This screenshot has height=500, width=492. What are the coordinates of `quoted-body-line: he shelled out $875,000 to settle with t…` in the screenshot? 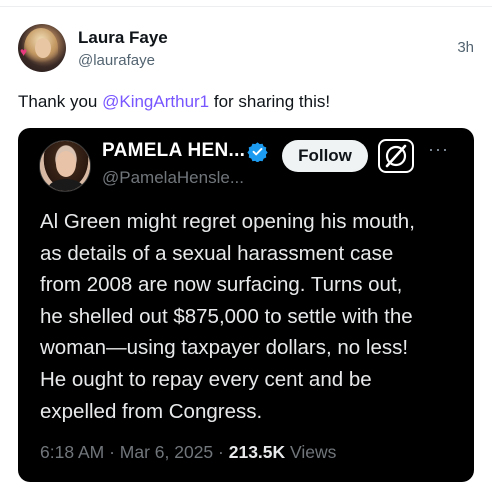 It's located at (226, 316).